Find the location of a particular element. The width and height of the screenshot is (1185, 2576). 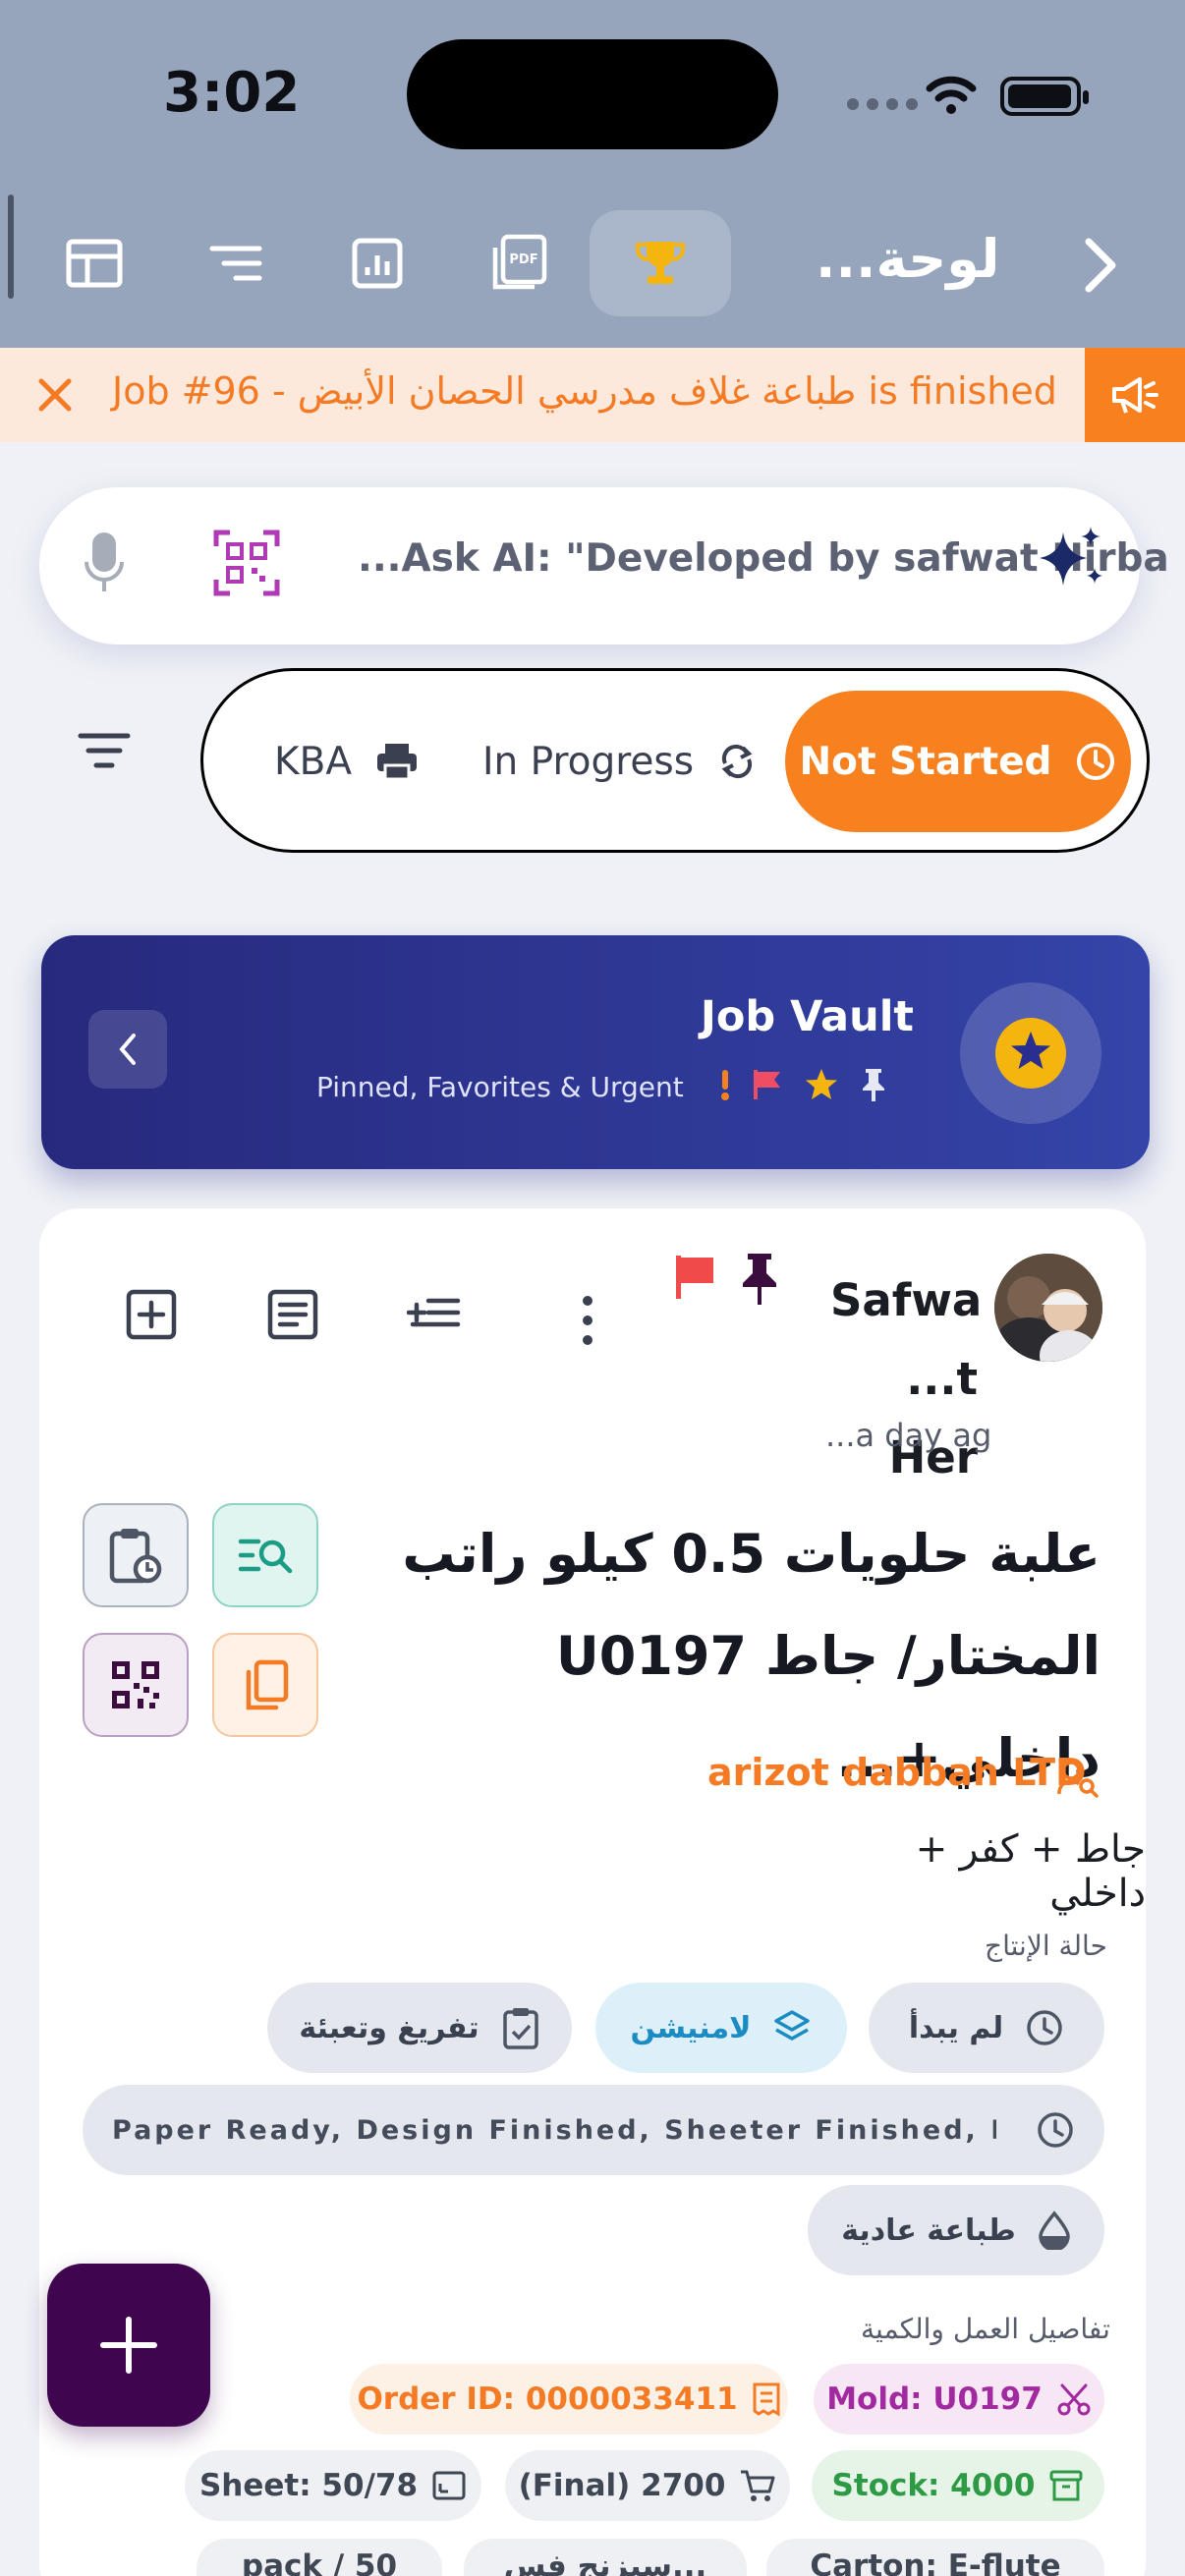

filter-chip-in-progress: In Progress is located at coordinates (620, 761).